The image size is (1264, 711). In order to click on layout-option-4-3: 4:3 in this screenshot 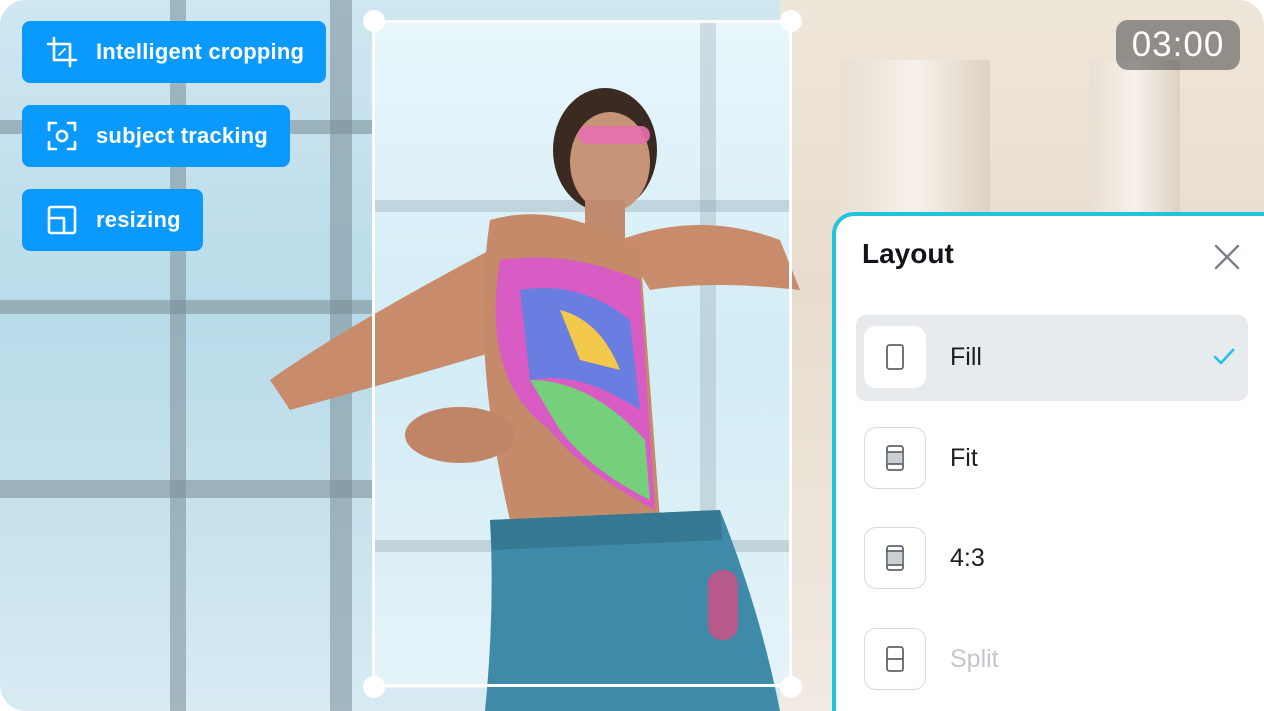, I will do `click(1052, 559)`.